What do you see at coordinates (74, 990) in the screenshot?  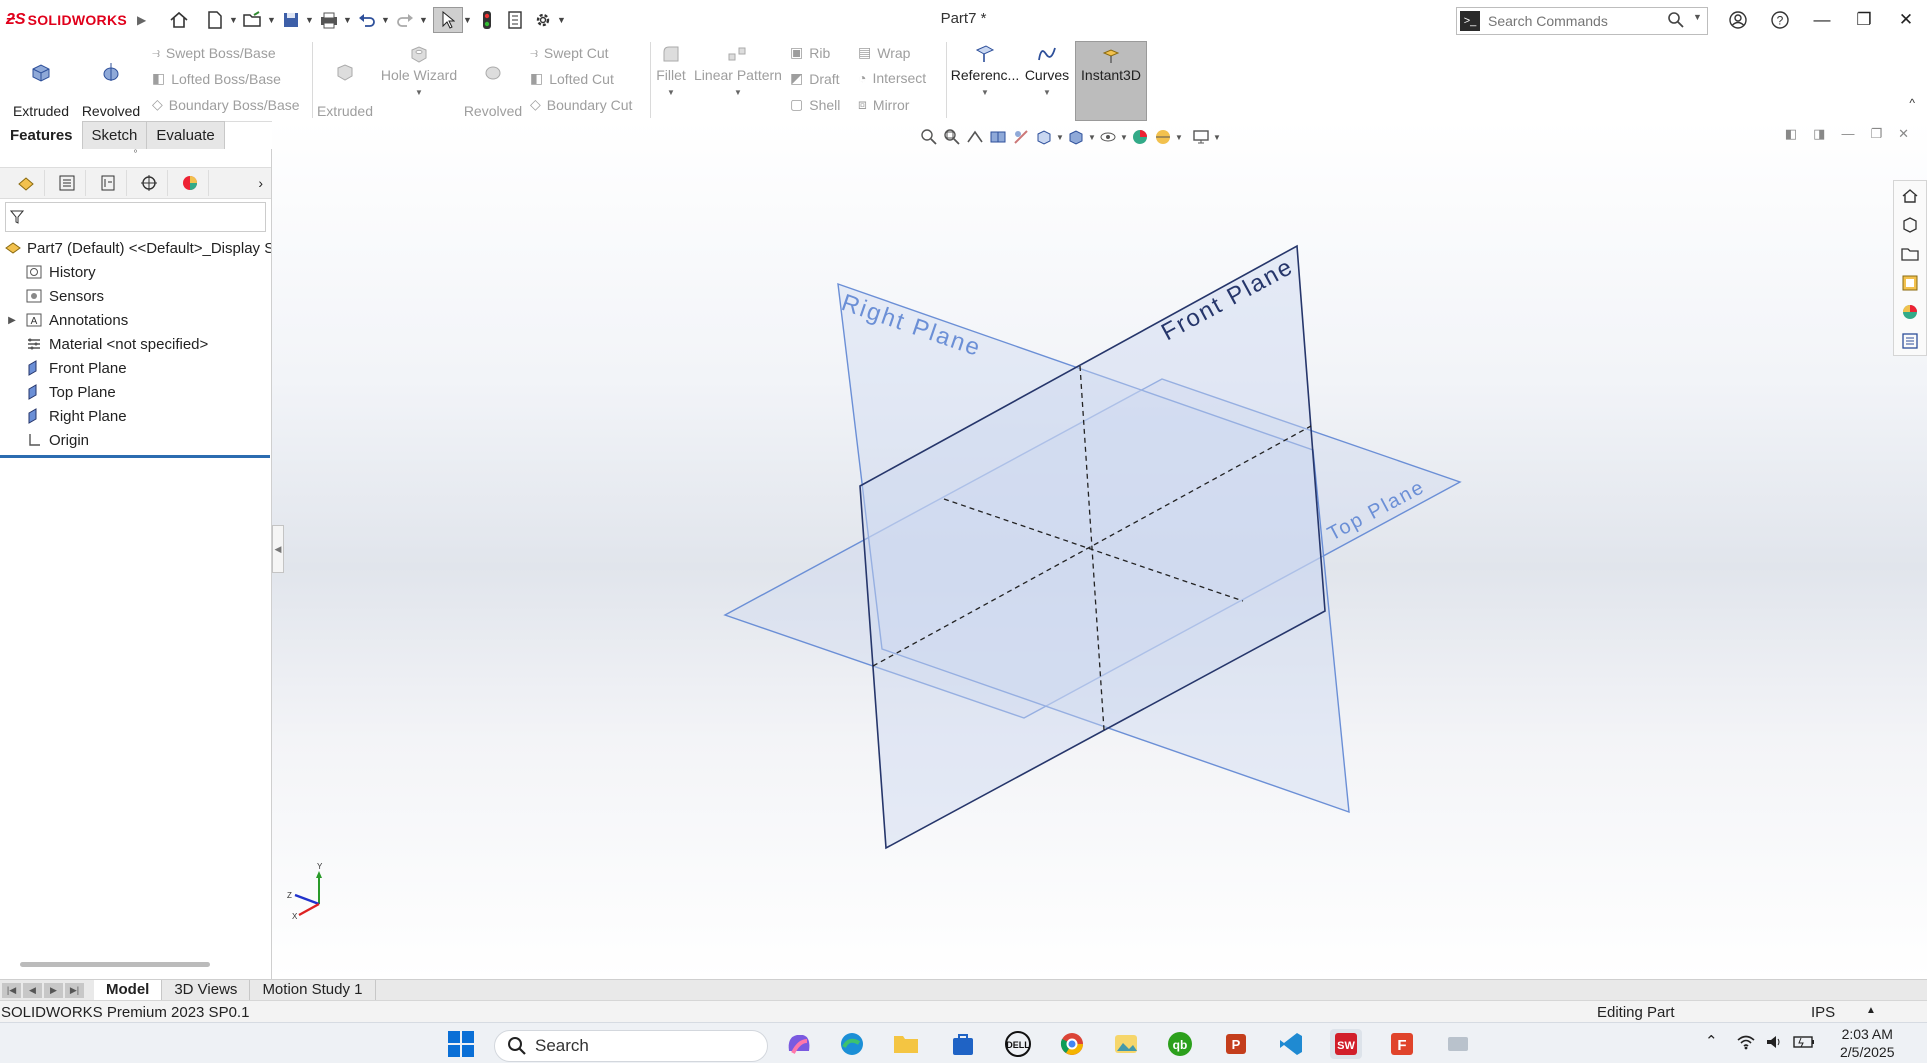 I see `last-tab-icon: ▶|` at bounding box center [74, 990].